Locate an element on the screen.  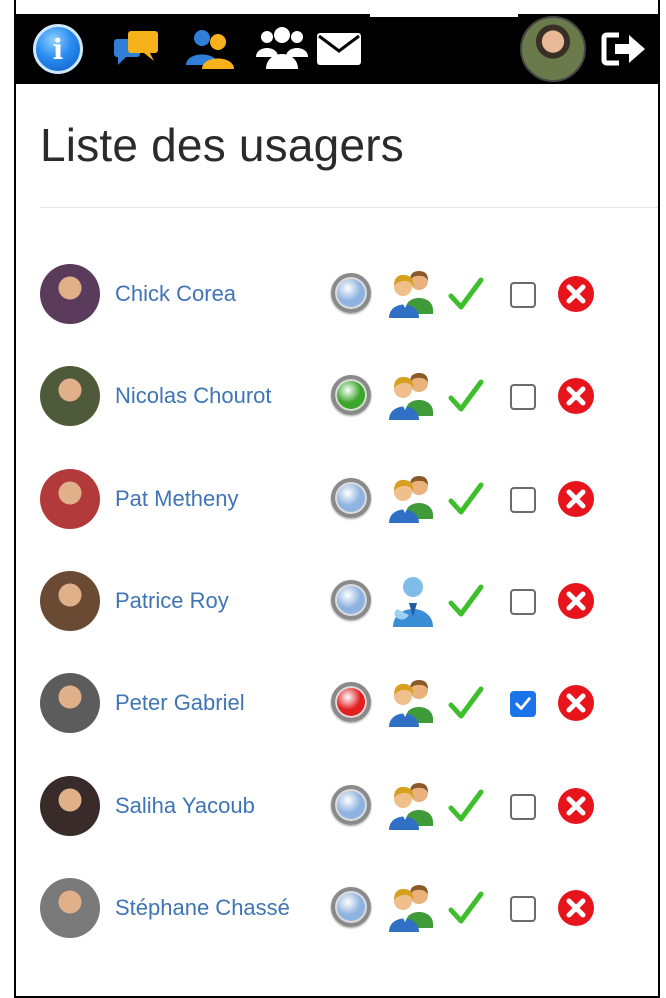
user-name-link: Chick Corea is located at coordinates (175, 294).